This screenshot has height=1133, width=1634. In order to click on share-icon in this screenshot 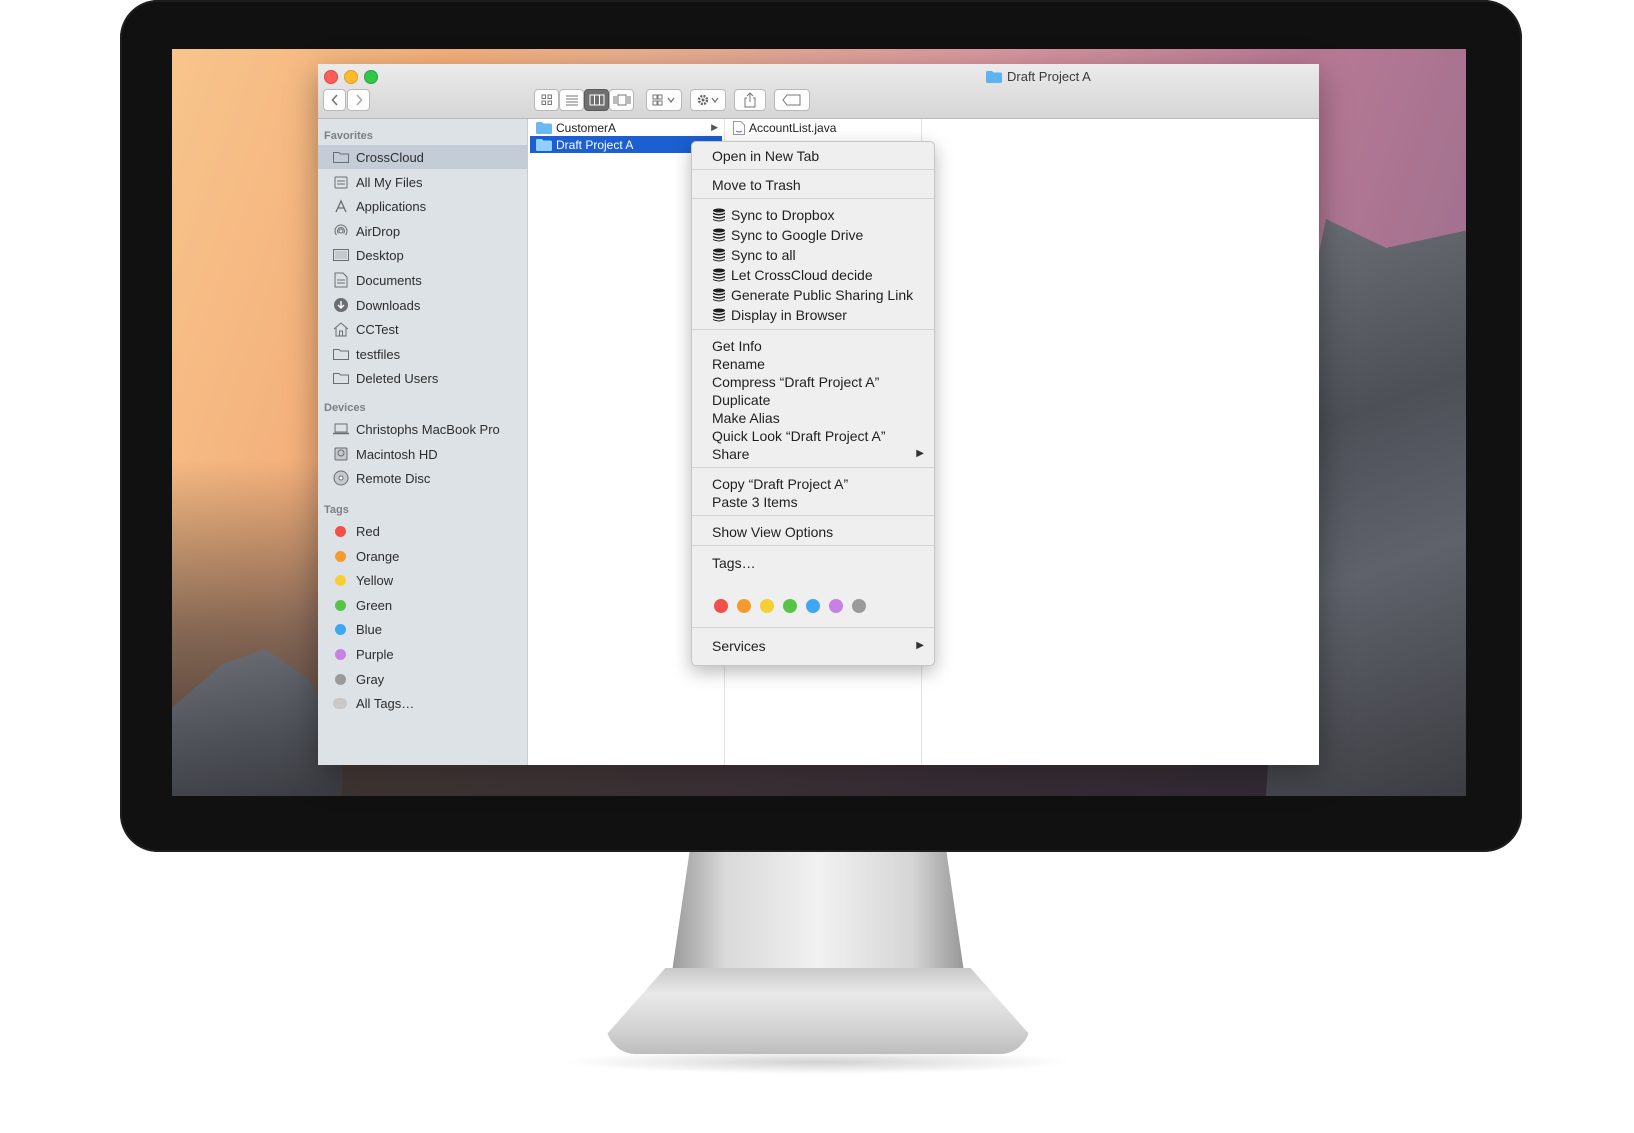, I will do `click(750, 100)`.